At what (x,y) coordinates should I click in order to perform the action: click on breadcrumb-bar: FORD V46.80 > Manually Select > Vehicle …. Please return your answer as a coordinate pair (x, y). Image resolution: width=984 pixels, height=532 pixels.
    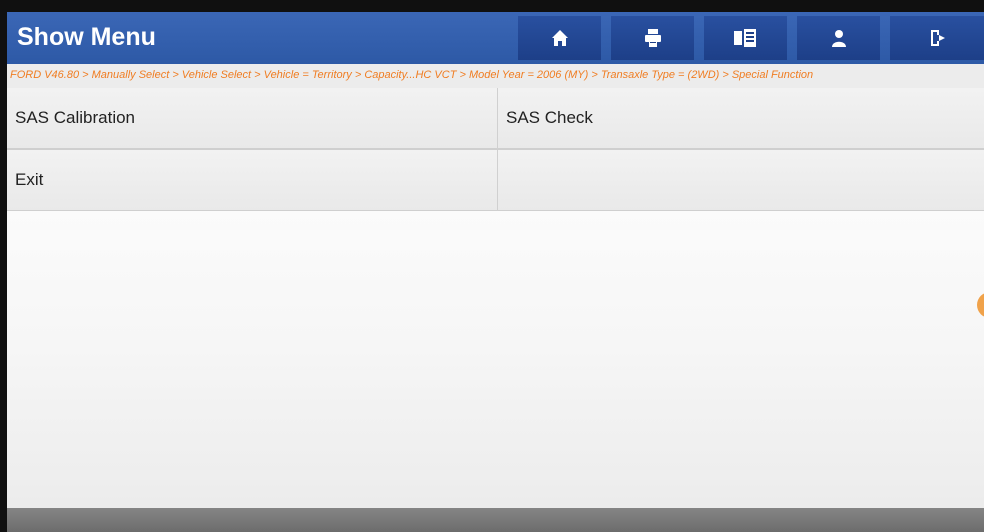
    Looking at the image, I should click on (495, 76).